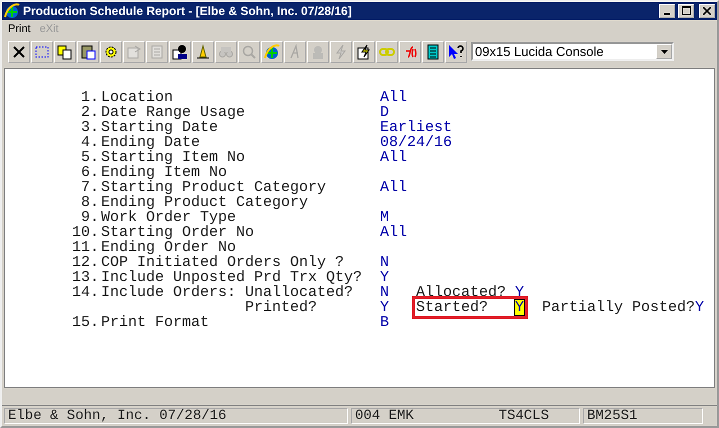 The image size is (719, 428). I want to click on lightning-icon, so click(341, 52).